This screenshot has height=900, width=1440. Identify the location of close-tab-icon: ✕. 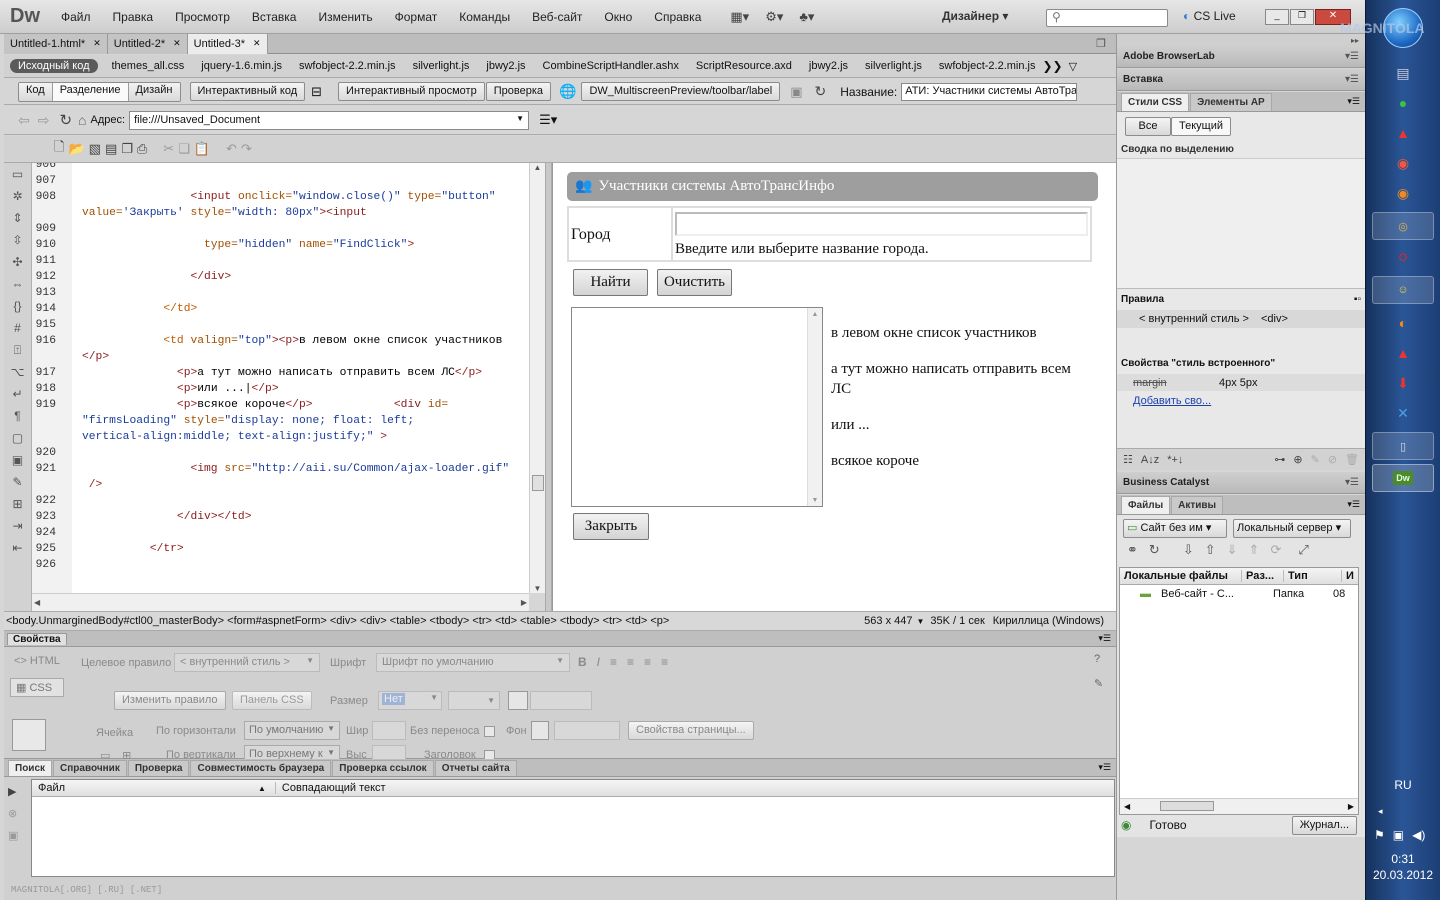
(97, 43).